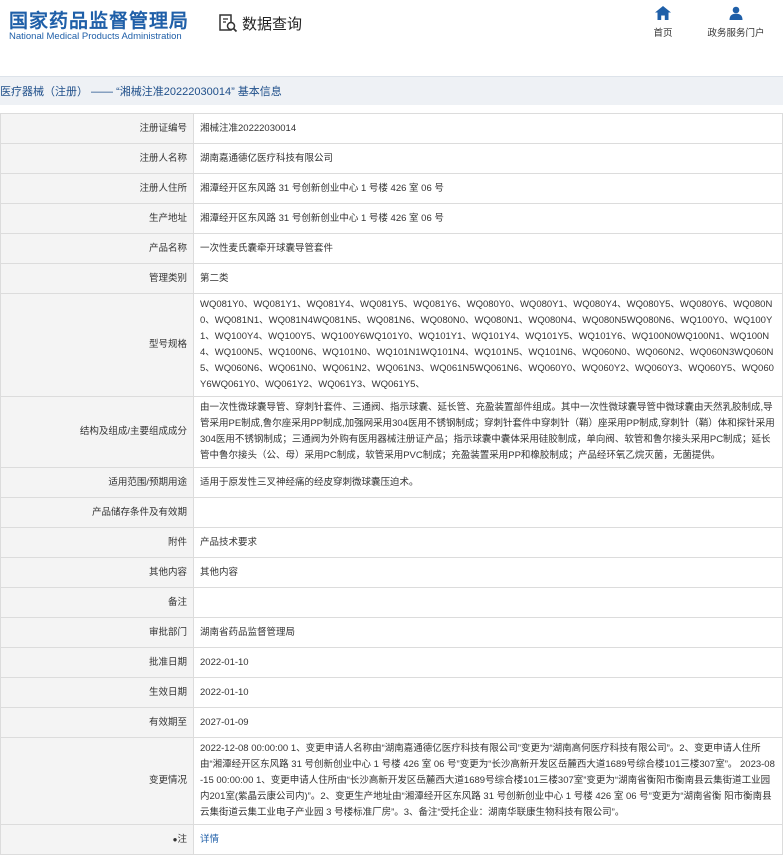  Describe the element at coordinates (488, 158) in the screenshot. I see `field-value: 湖南嘉通德亿医疗科技有限公司` at that location.